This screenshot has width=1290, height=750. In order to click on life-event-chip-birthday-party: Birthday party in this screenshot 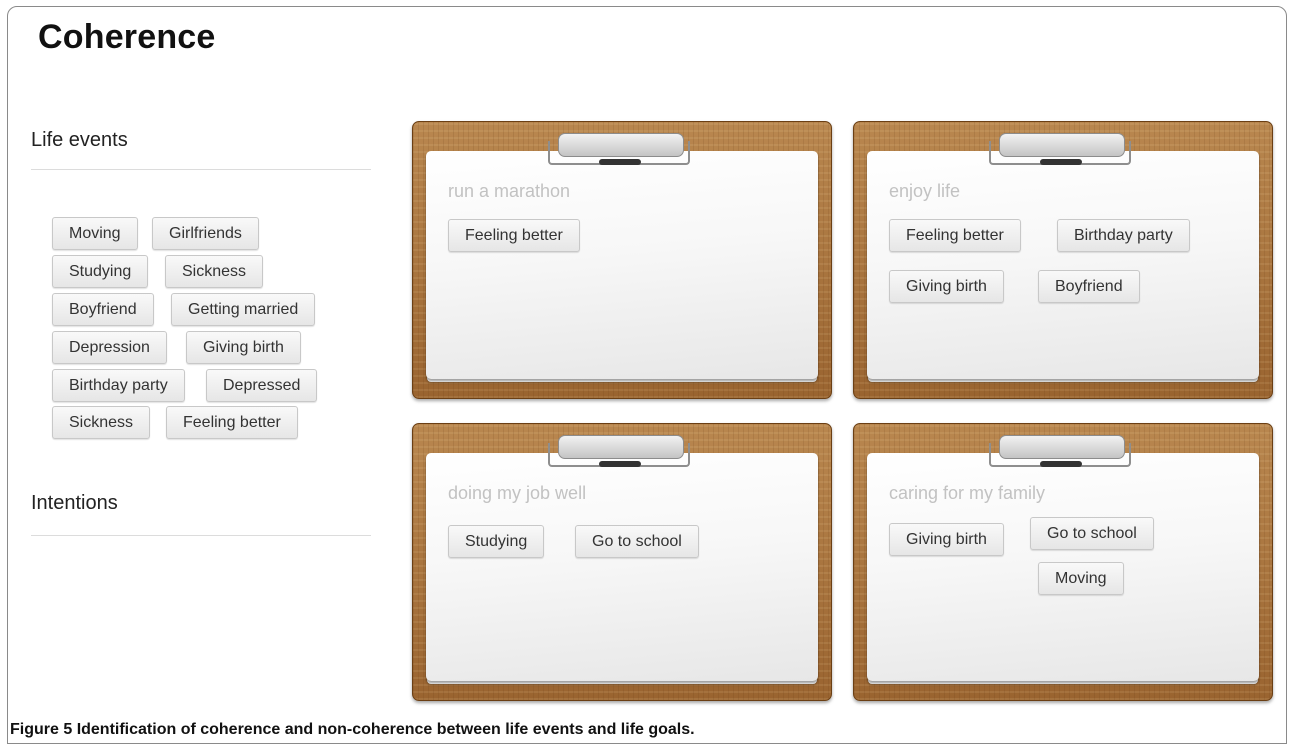, I will do `click(118, 385)`.